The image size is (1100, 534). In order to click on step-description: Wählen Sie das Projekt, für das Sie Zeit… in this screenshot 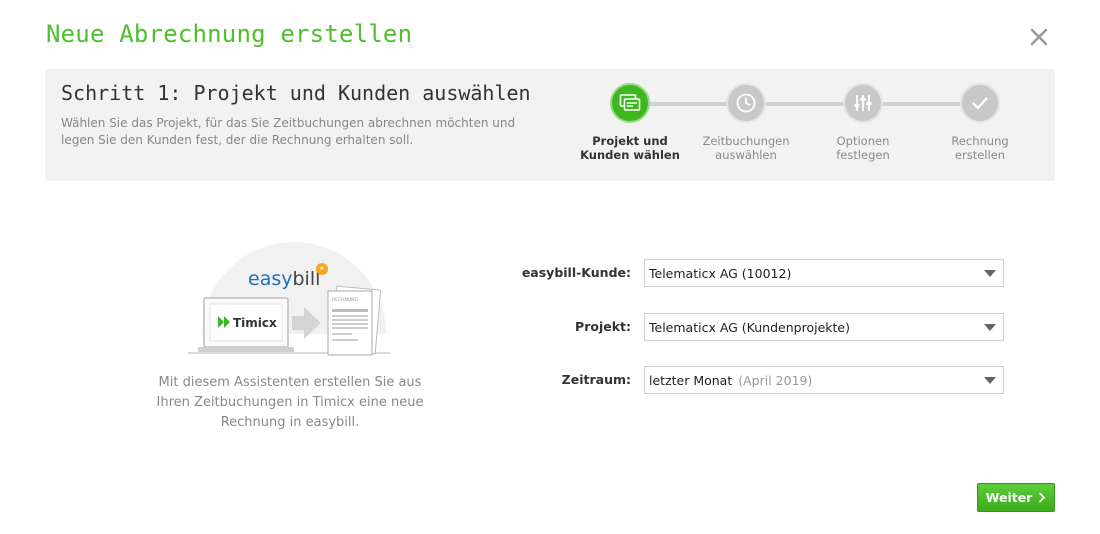, I will do `click(288, 131)`.